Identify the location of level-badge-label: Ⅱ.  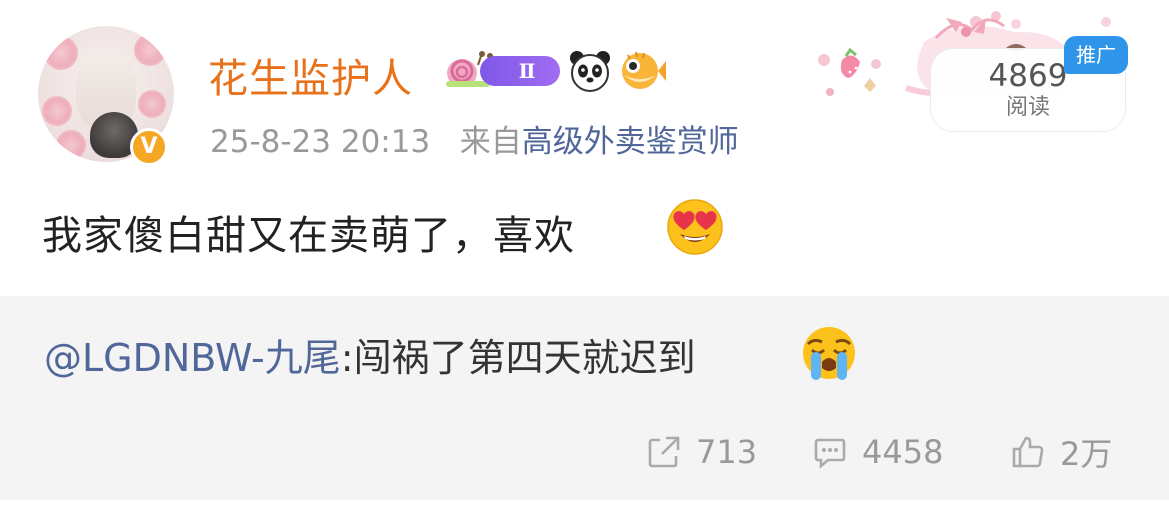
(520, 71).